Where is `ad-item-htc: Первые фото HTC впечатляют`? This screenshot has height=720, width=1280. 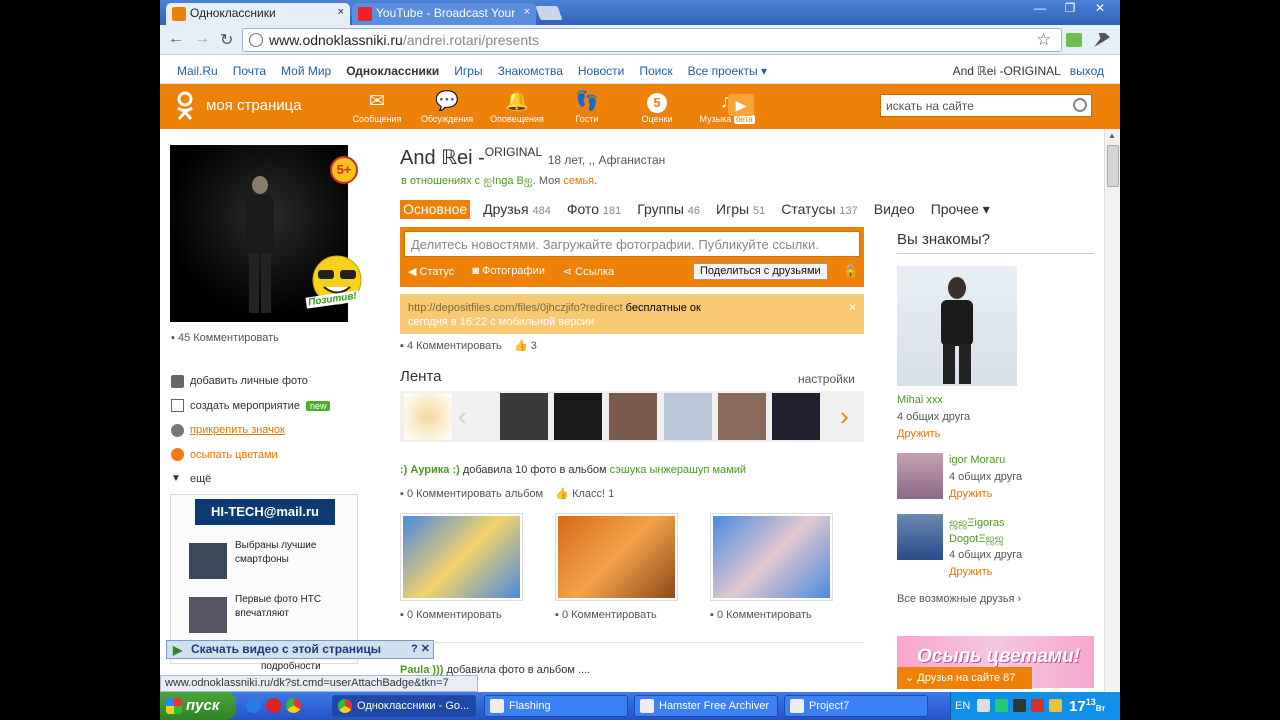
ad-item-htc: Первые фото HTC впечатляют is located at coordinates (290, 607).